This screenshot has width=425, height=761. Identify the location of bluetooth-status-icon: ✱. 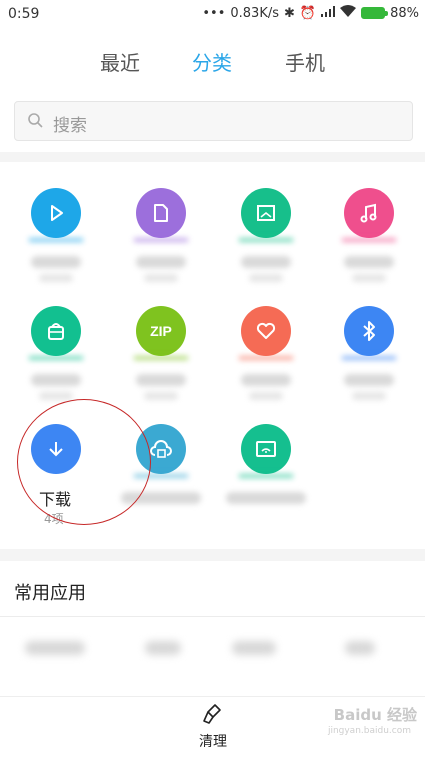
(289, 13).